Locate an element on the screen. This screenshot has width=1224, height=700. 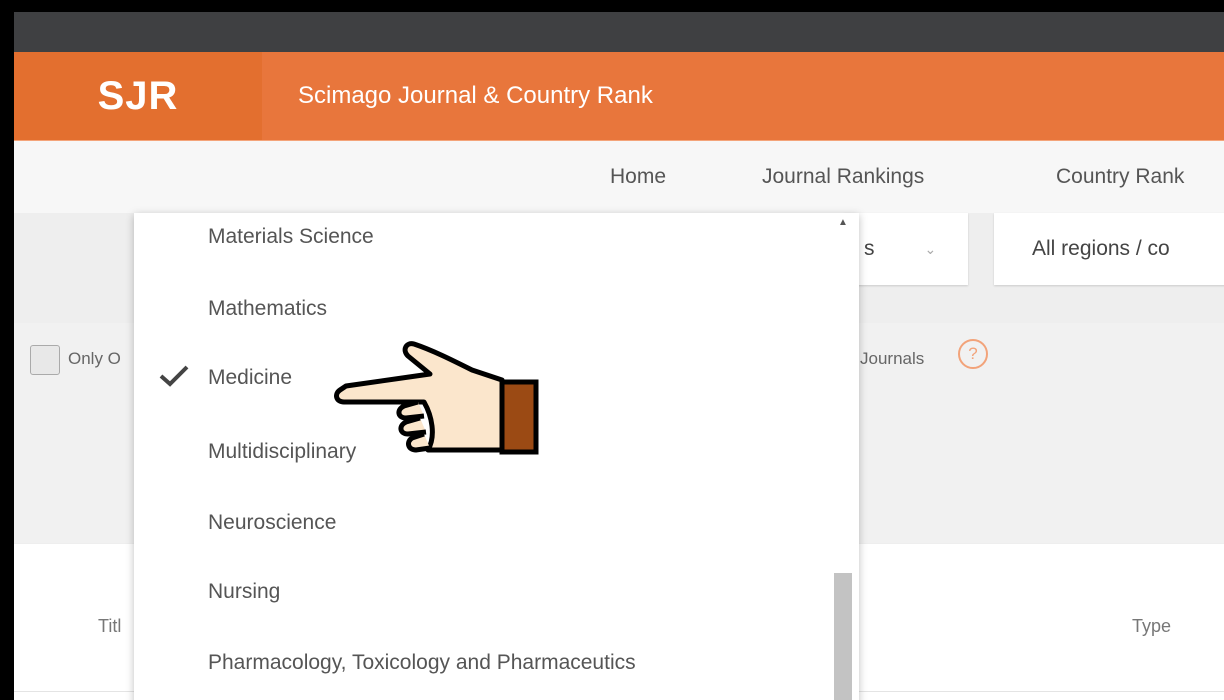
region-select-value: All regions / co is located at coordinates (1101, 248).